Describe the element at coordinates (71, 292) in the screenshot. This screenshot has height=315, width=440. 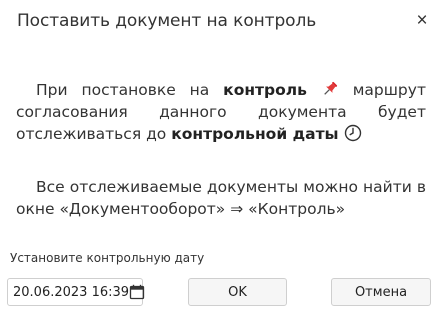
I see `control-date-value: 20.06.2023 16:39` at that location.